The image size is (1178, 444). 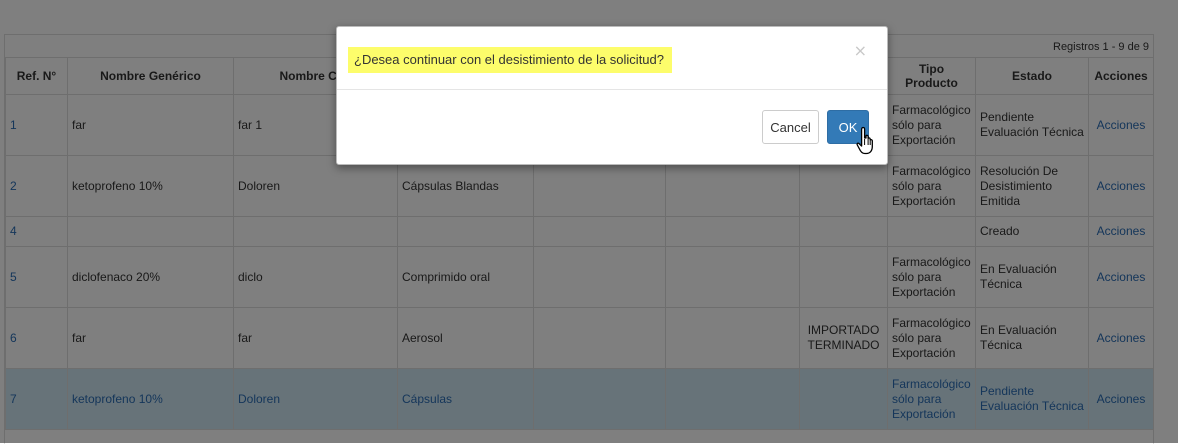 I want to click on hand-pointer-icon, so click(x=864, y=140).